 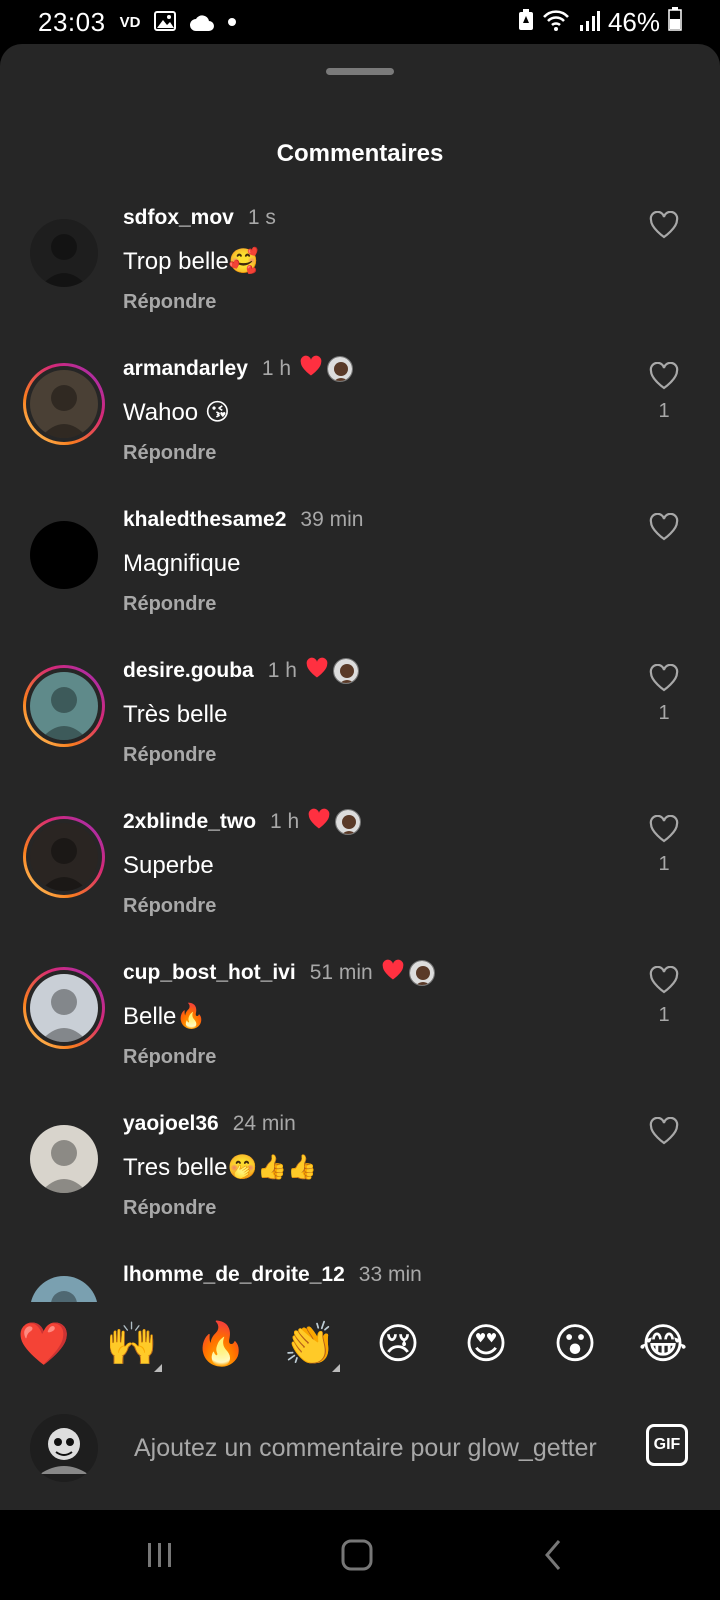 I want to click on gif-button: GIF, so click(x=667, y=1445).